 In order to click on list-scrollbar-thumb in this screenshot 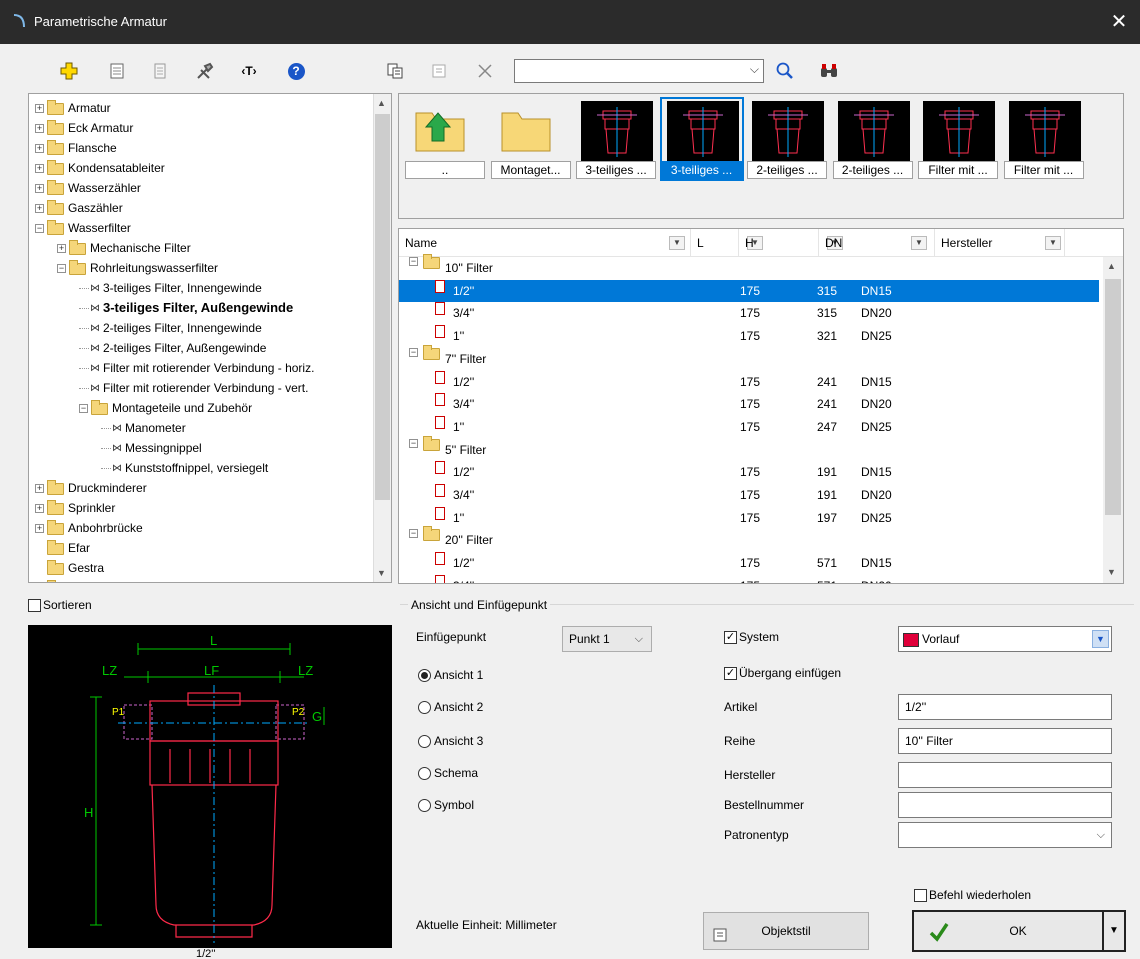, I will do `click(1113, 397)`.